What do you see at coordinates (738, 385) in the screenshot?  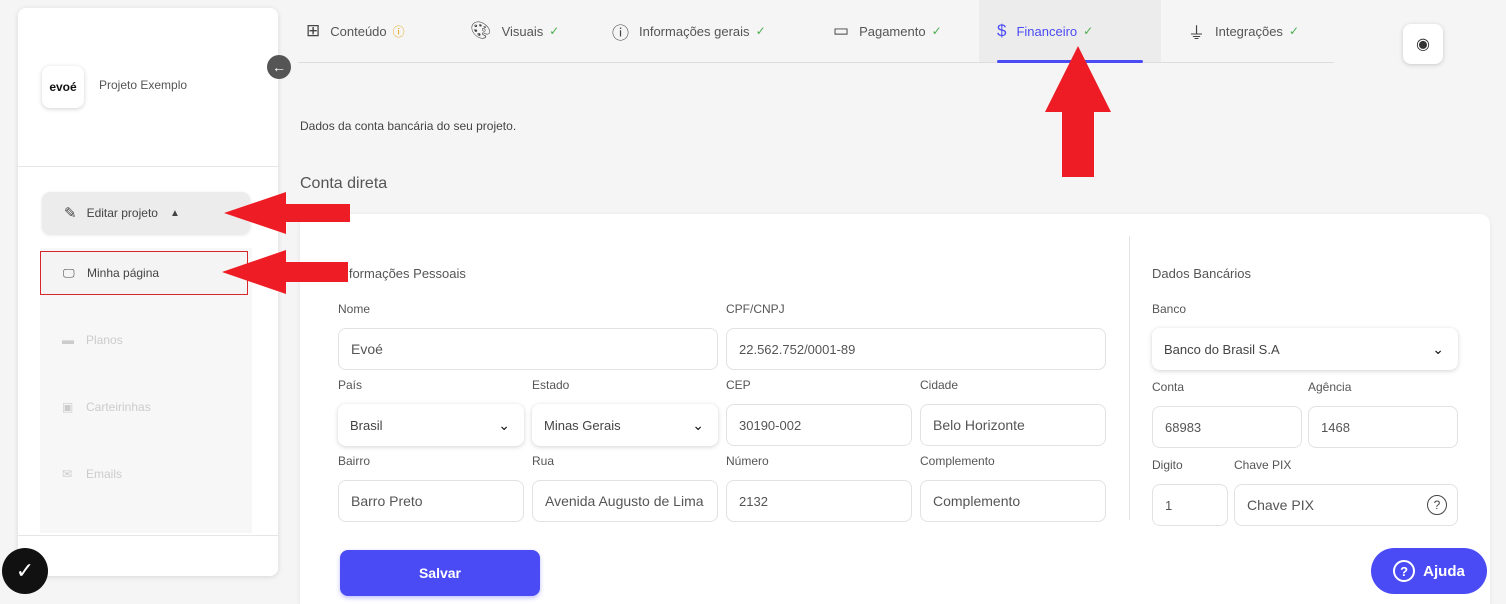 I see `cep-label: CEP` at bounding box center [738, 385].